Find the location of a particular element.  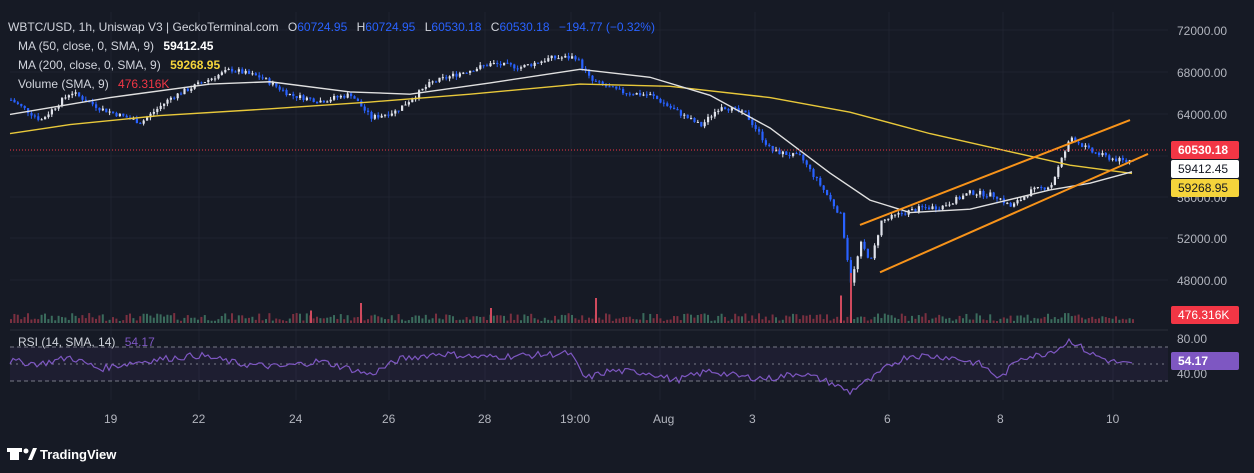

volume-spike is located at coordinates (311, 316).